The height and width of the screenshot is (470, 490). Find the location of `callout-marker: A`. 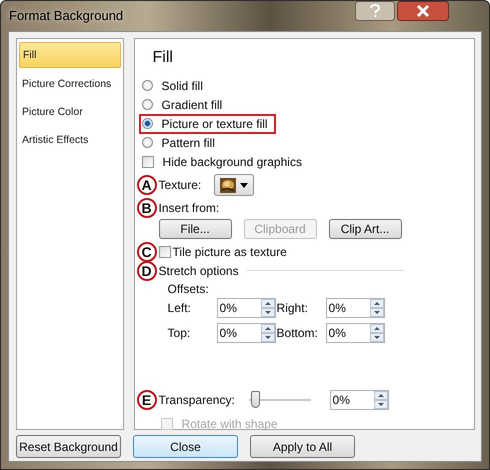

callout-marker: A is located at coordinates (146, 185).